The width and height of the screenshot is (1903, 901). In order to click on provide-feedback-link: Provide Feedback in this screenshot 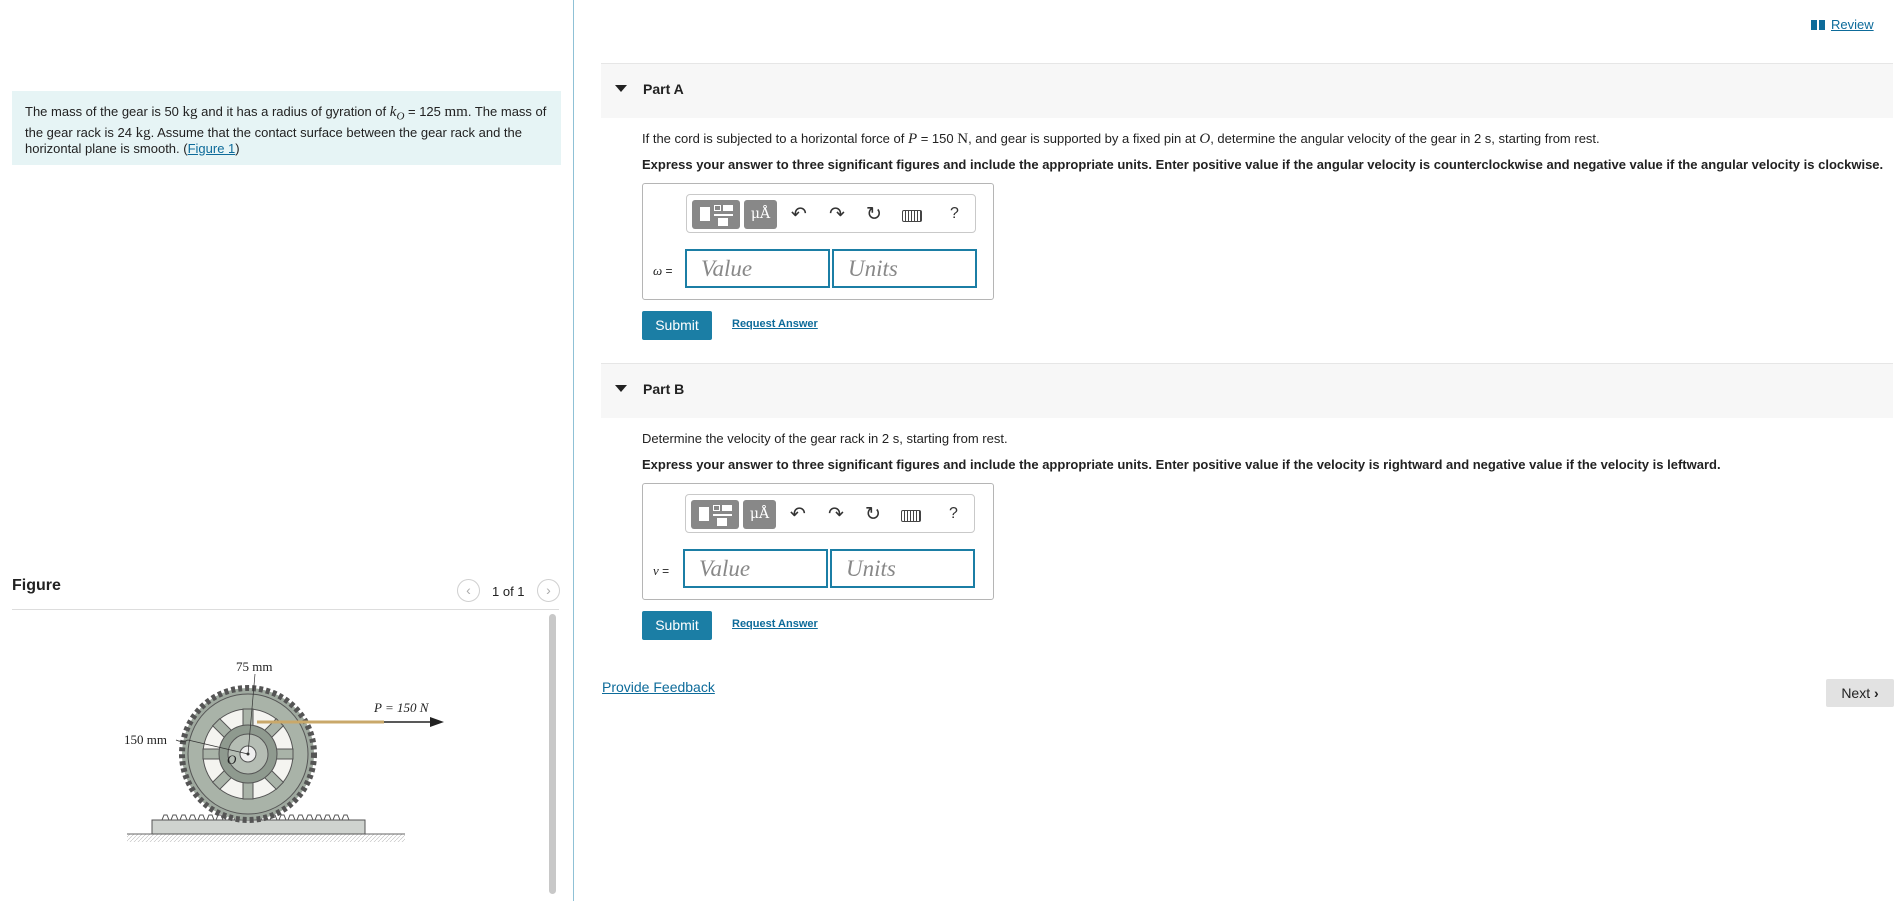, I will do `click(658, 687)`.